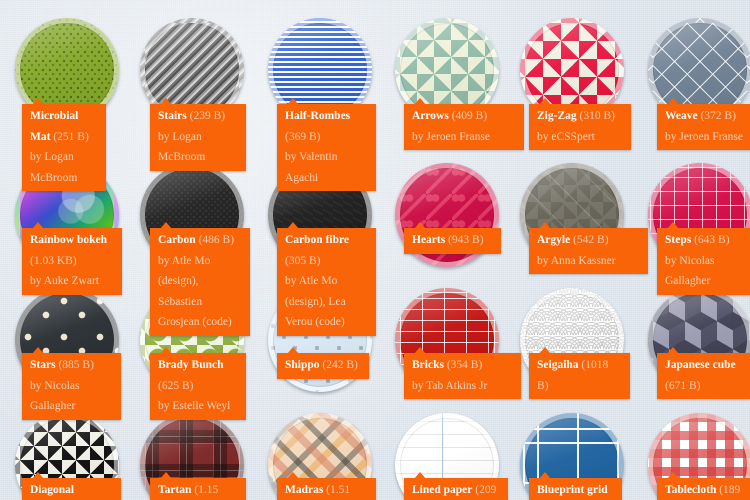 This screenshot has height=500, width=750. Describe the element at coordinates (557, 116) in the screenshot. I see `pattern-name: Zig-Zag` at that location.